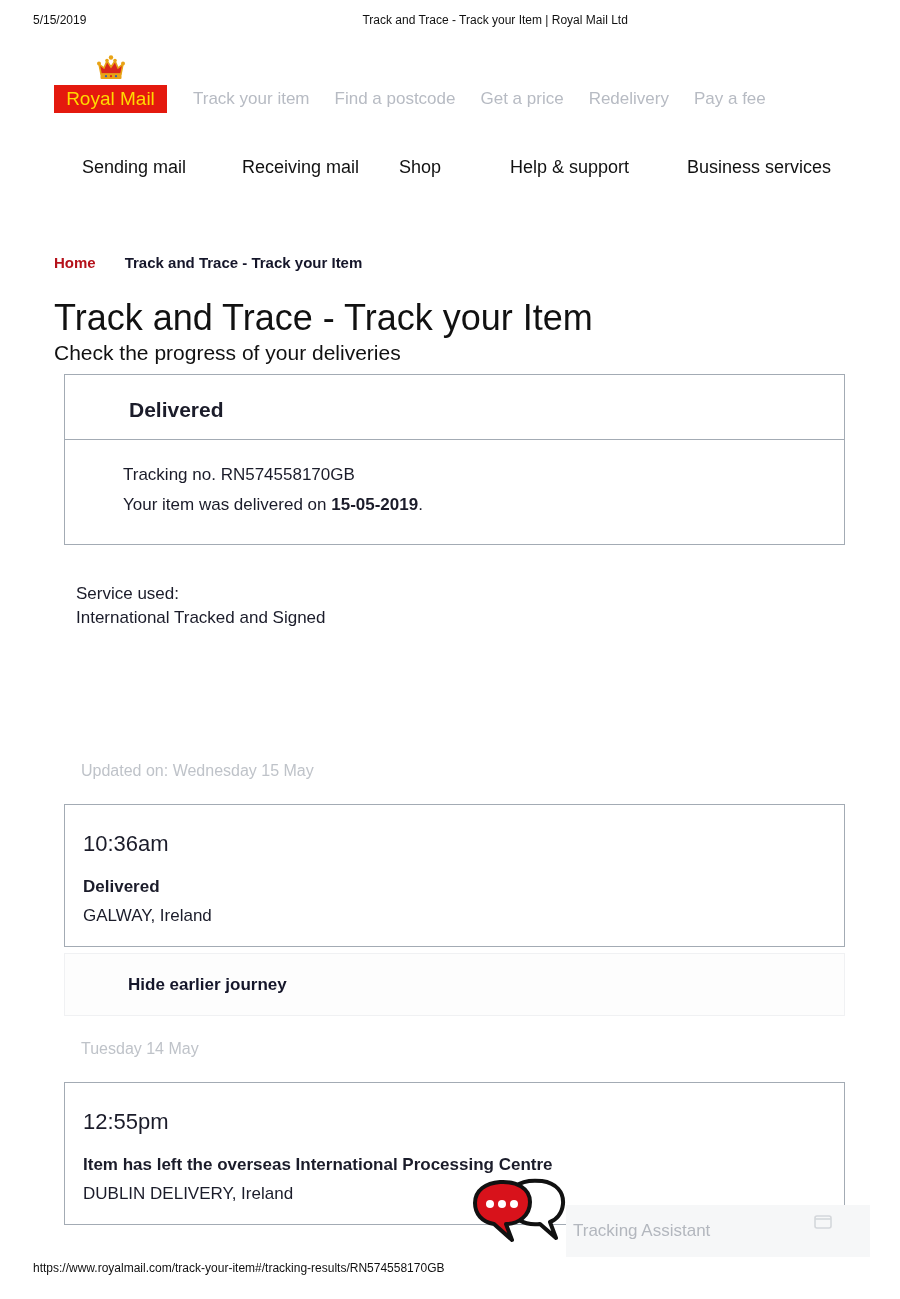  Describe the element at coordinates (227, 353) in the screenshot. I see `page-subtitle: Check the progress of your deliveries` at that location.